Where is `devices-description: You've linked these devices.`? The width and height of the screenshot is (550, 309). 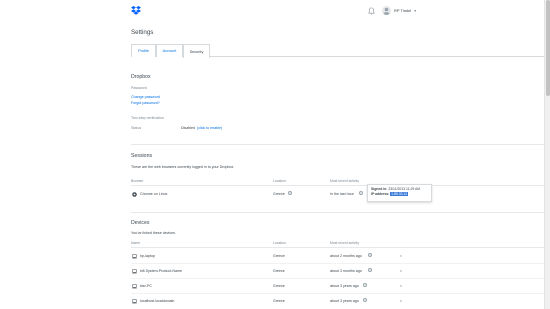
devices-description: You've linked these devices. is located at coordinates (153, 233).